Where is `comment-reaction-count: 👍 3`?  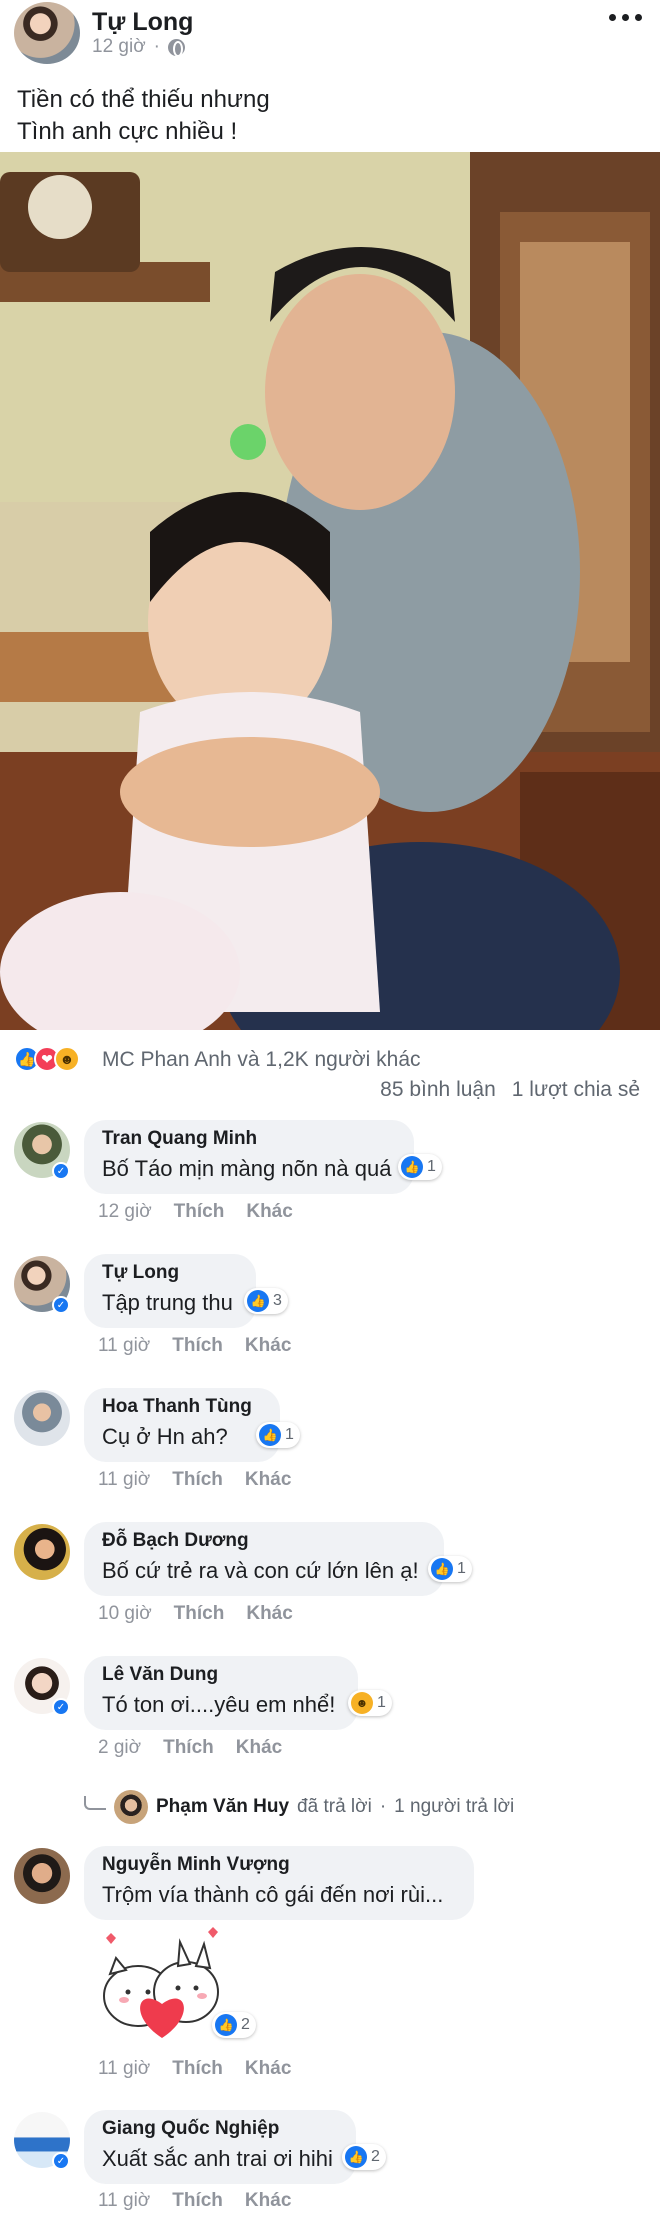 comment-reaction-count: 👍 3 is located at coordinates (266, 1301).